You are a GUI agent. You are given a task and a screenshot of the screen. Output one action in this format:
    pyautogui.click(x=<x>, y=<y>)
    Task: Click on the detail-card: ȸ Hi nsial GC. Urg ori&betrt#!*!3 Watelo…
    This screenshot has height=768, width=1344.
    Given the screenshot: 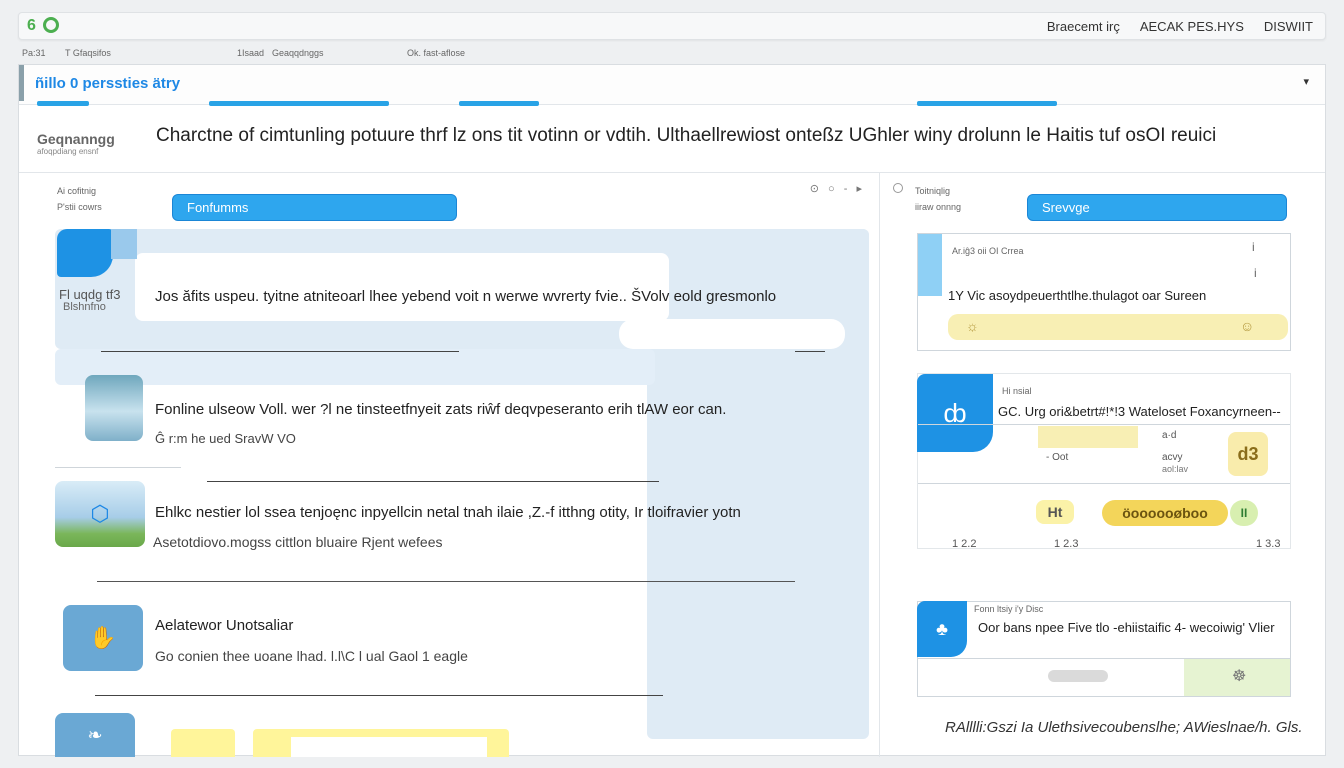 What is the action you would take?
    pyautogui.click(x=1104, y=461)
    